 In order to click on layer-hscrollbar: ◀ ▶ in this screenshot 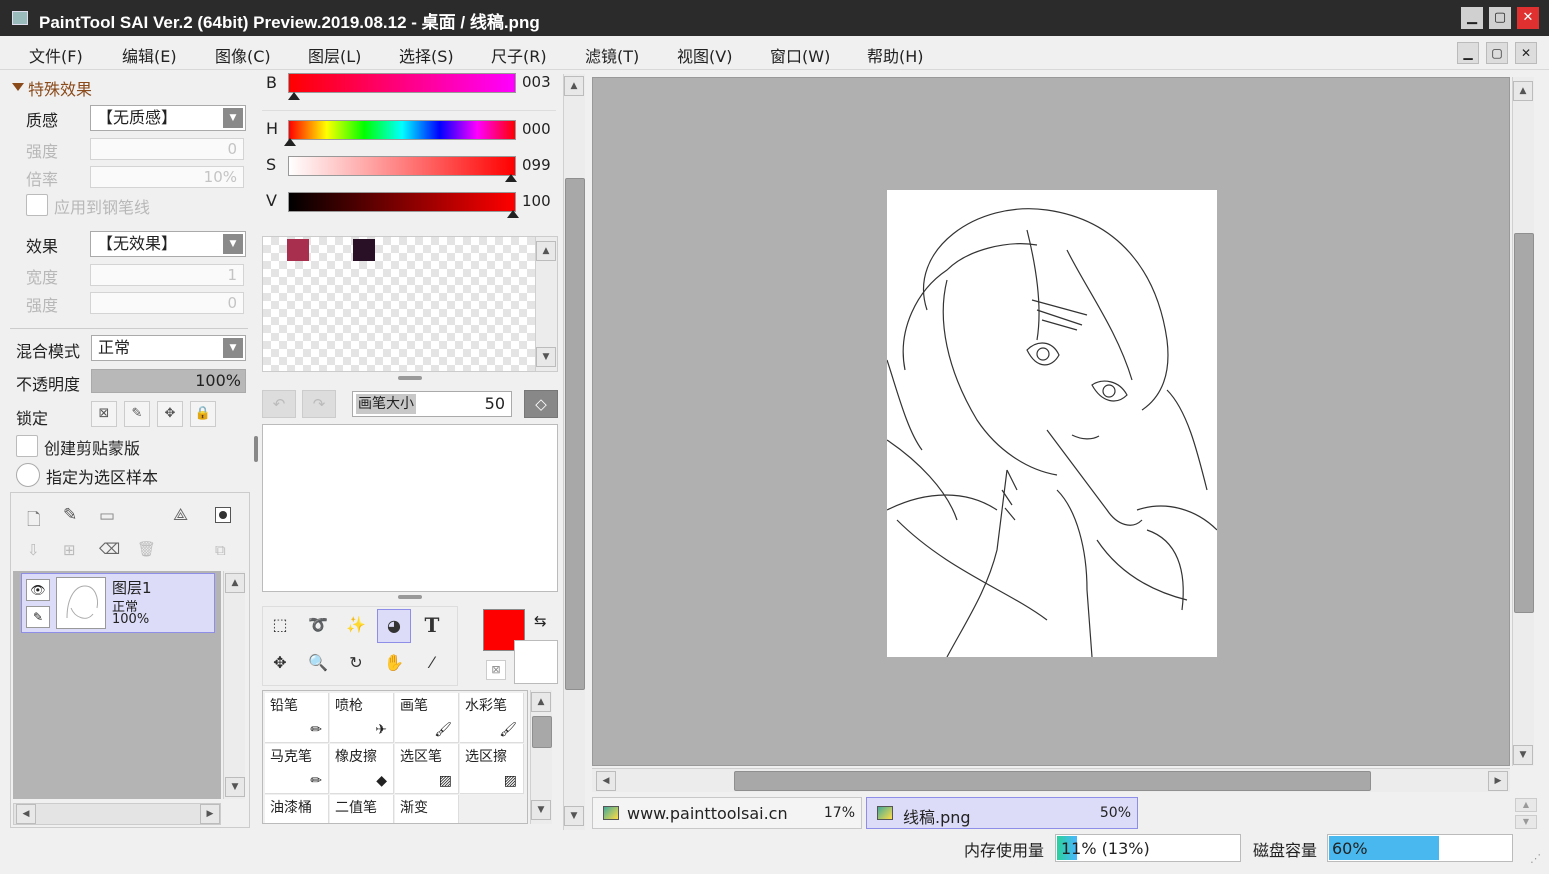, I will do `click(117, 814)`.